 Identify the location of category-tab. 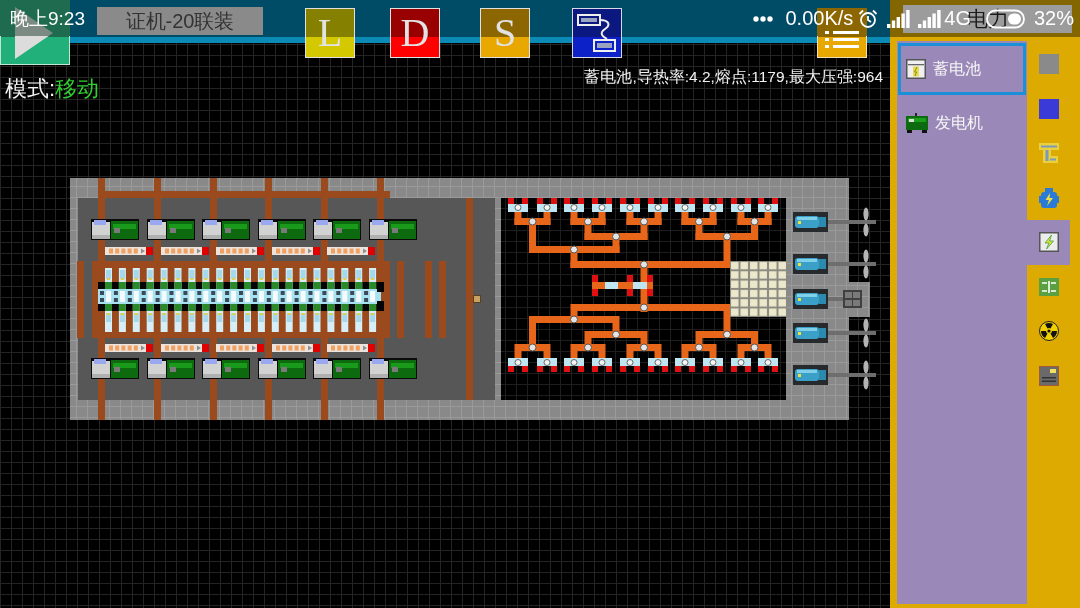
(1048, 242).